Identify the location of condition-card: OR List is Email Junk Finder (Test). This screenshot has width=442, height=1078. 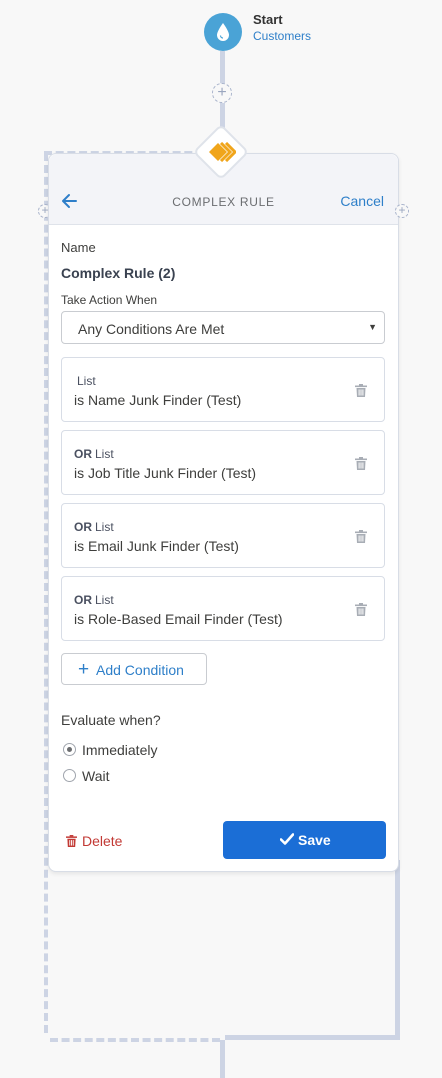
(223, 535).